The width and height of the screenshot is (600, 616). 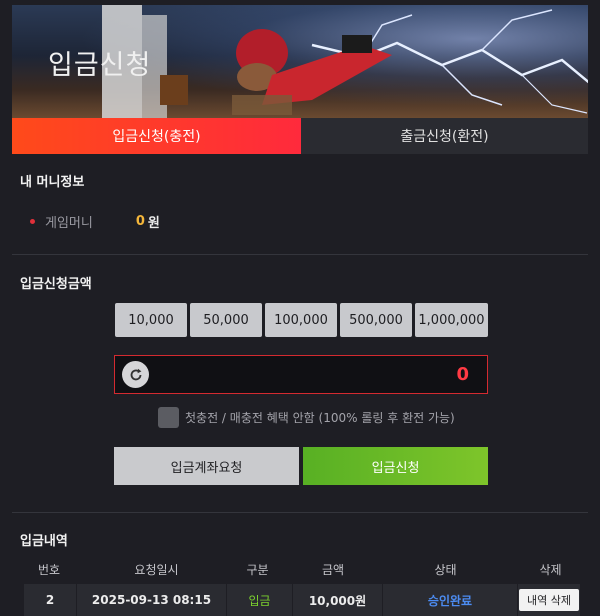 What do you see at coordinates (32, 221) in the screenshot?
I see `bullet-icon` at bounding box center [32, 221].